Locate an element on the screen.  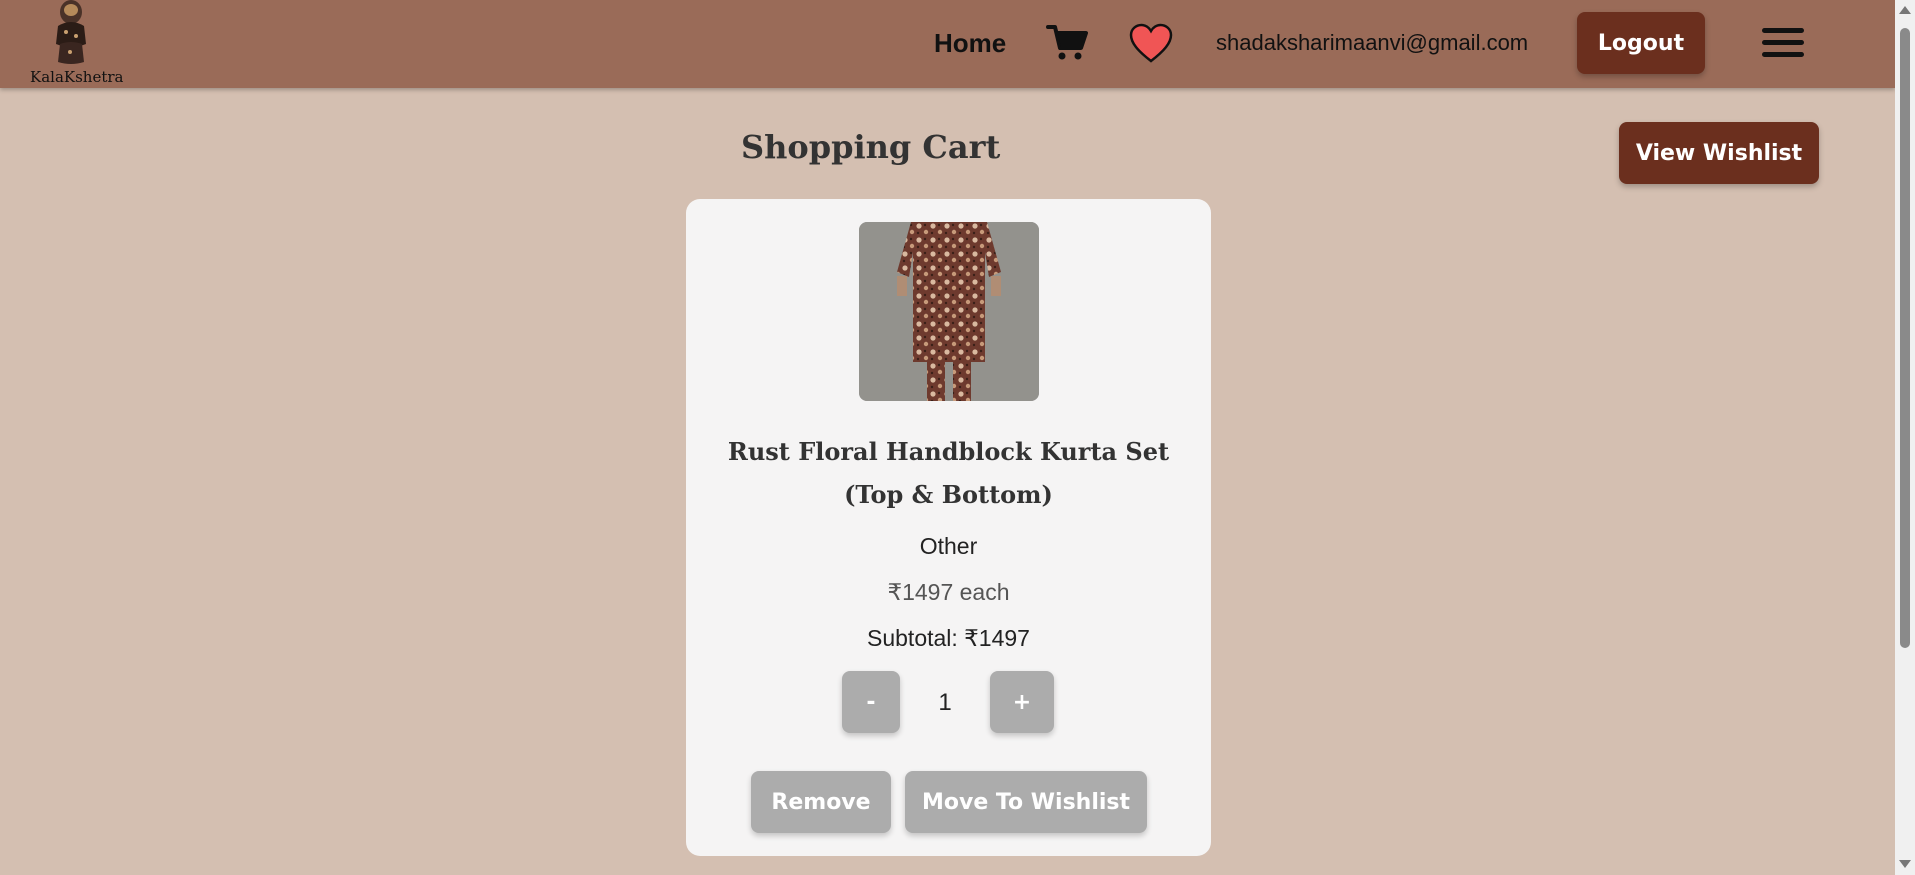
remove-button: Remove is located at coordinates (821, 802).